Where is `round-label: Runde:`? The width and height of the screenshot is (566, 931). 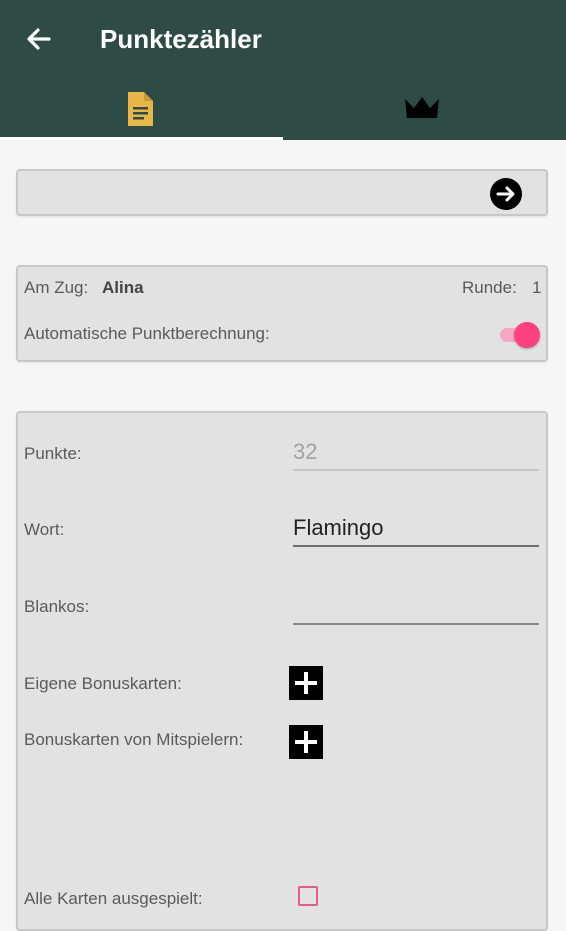
round-label: Runde: is located at coordinates (489, 287).